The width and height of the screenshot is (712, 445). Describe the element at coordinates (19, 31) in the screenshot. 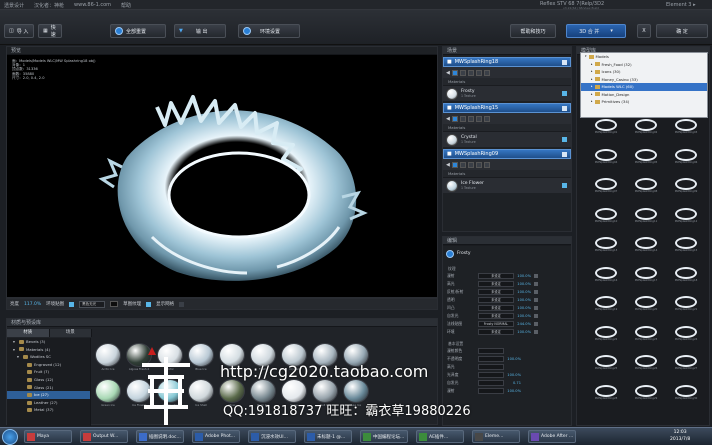

I see `import-button: ◫ 导 入` at that location.